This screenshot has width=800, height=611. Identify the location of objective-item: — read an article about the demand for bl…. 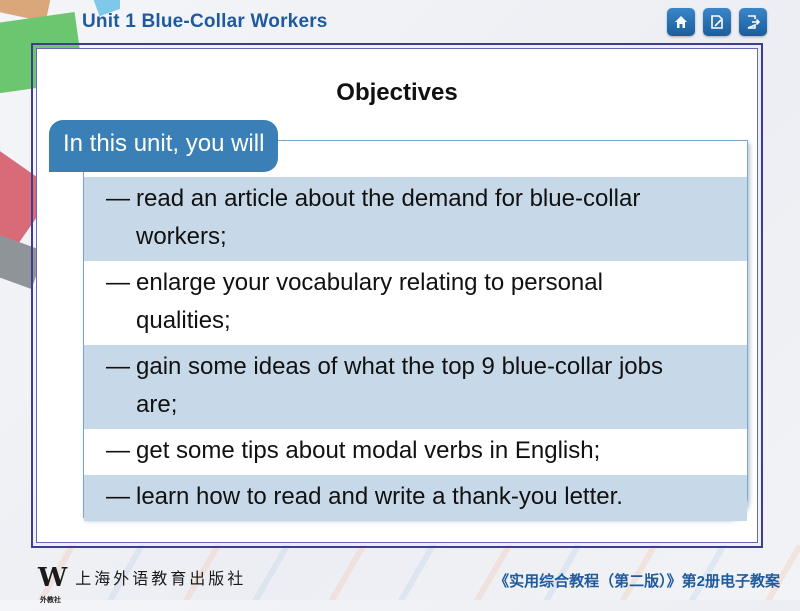
(415, 219).